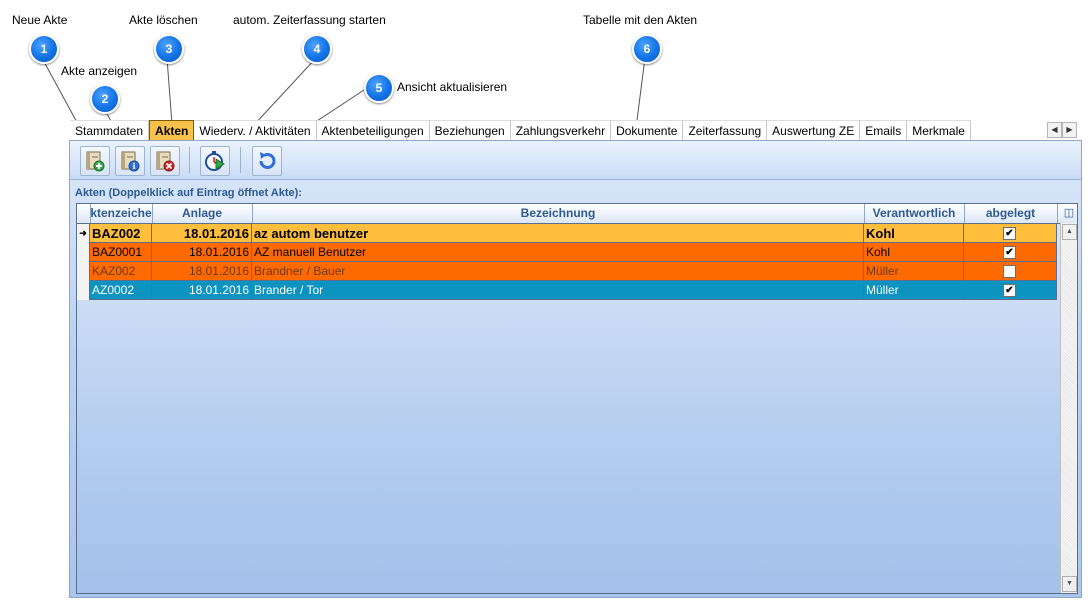 This screenshot has height=603, width=1088. I want to click on cell-abgelegt, so click(1010, 271).